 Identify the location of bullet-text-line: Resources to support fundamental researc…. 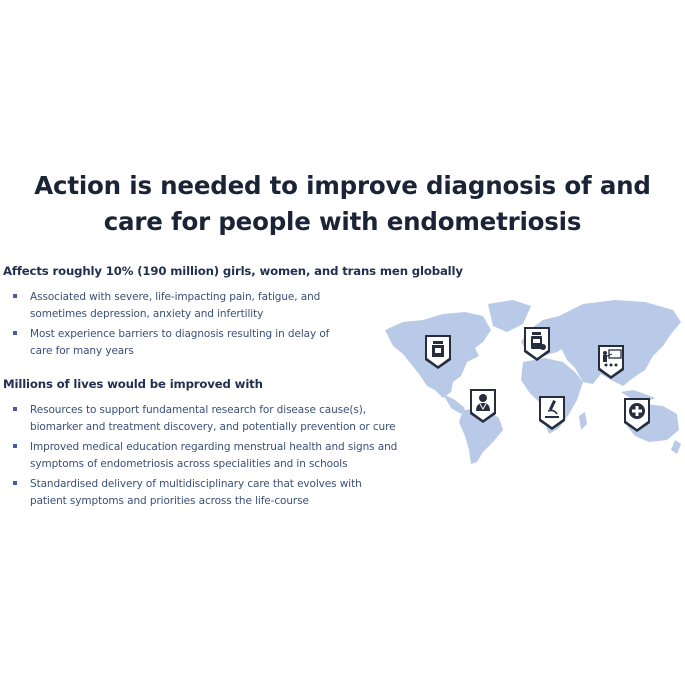
(198, 410).